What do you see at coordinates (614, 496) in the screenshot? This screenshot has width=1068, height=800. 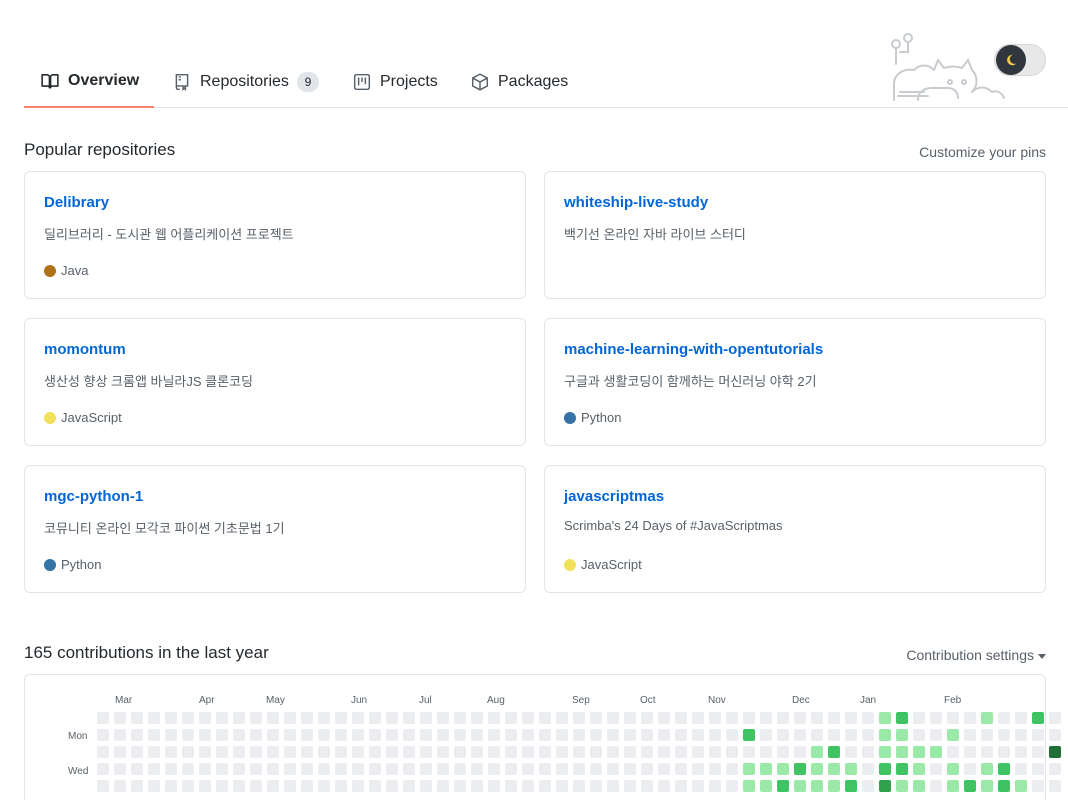 I see `repo-name-link: javascriptmas` at bounding box center [614, 496].